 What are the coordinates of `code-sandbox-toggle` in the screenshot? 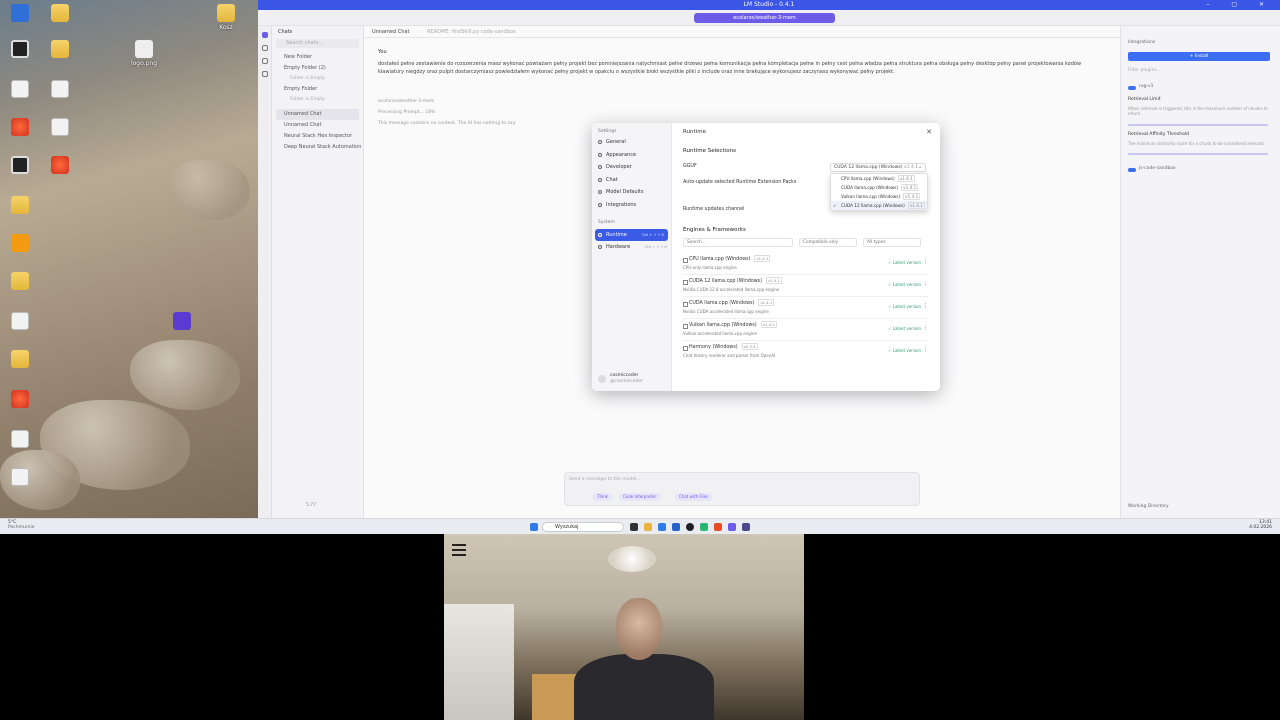 It's located at (1132, 170).